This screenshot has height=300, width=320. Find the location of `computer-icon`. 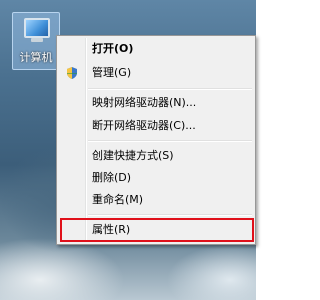

computer-icon is located at coordinates (37, 28).